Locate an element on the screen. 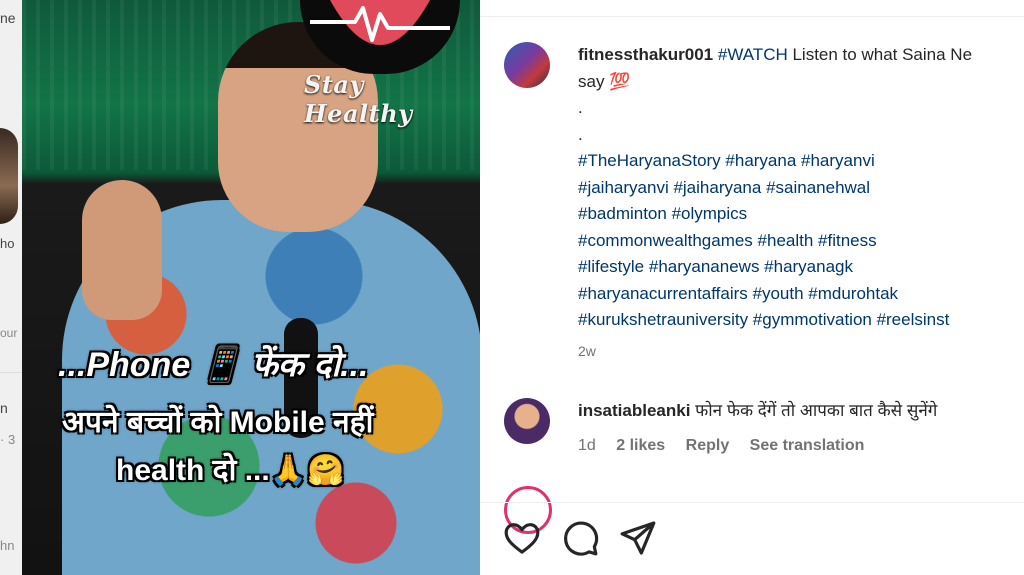 Image resolution: width=1024 pixels, height=575 pixels. background-text-fragment: · 3 is located at coordinates (8, 439).